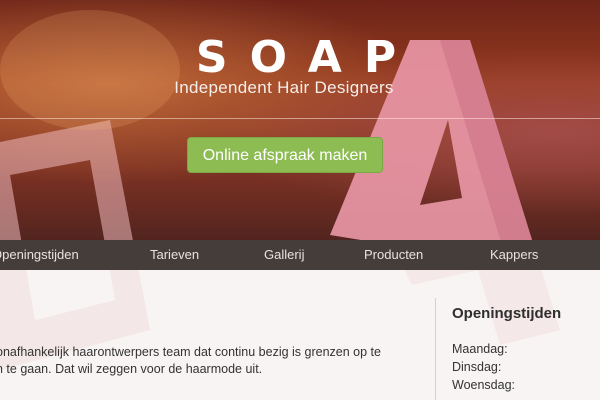 The image size is (600, 400). I want to click on book-appointment-button: Online afspraak maken, so click(285, 155).